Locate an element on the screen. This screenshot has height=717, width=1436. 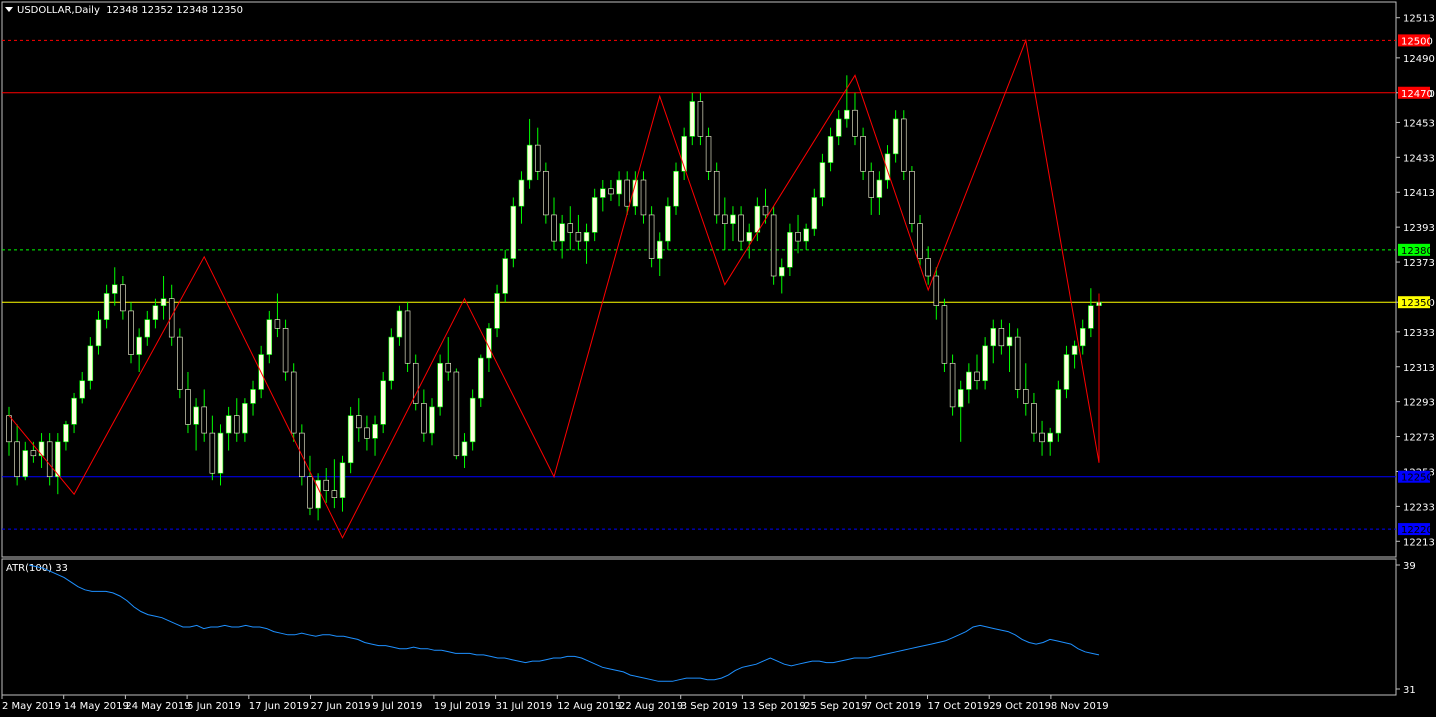
x-tick-label: 5 Jun 2019 is located at coordinates (214, 706).